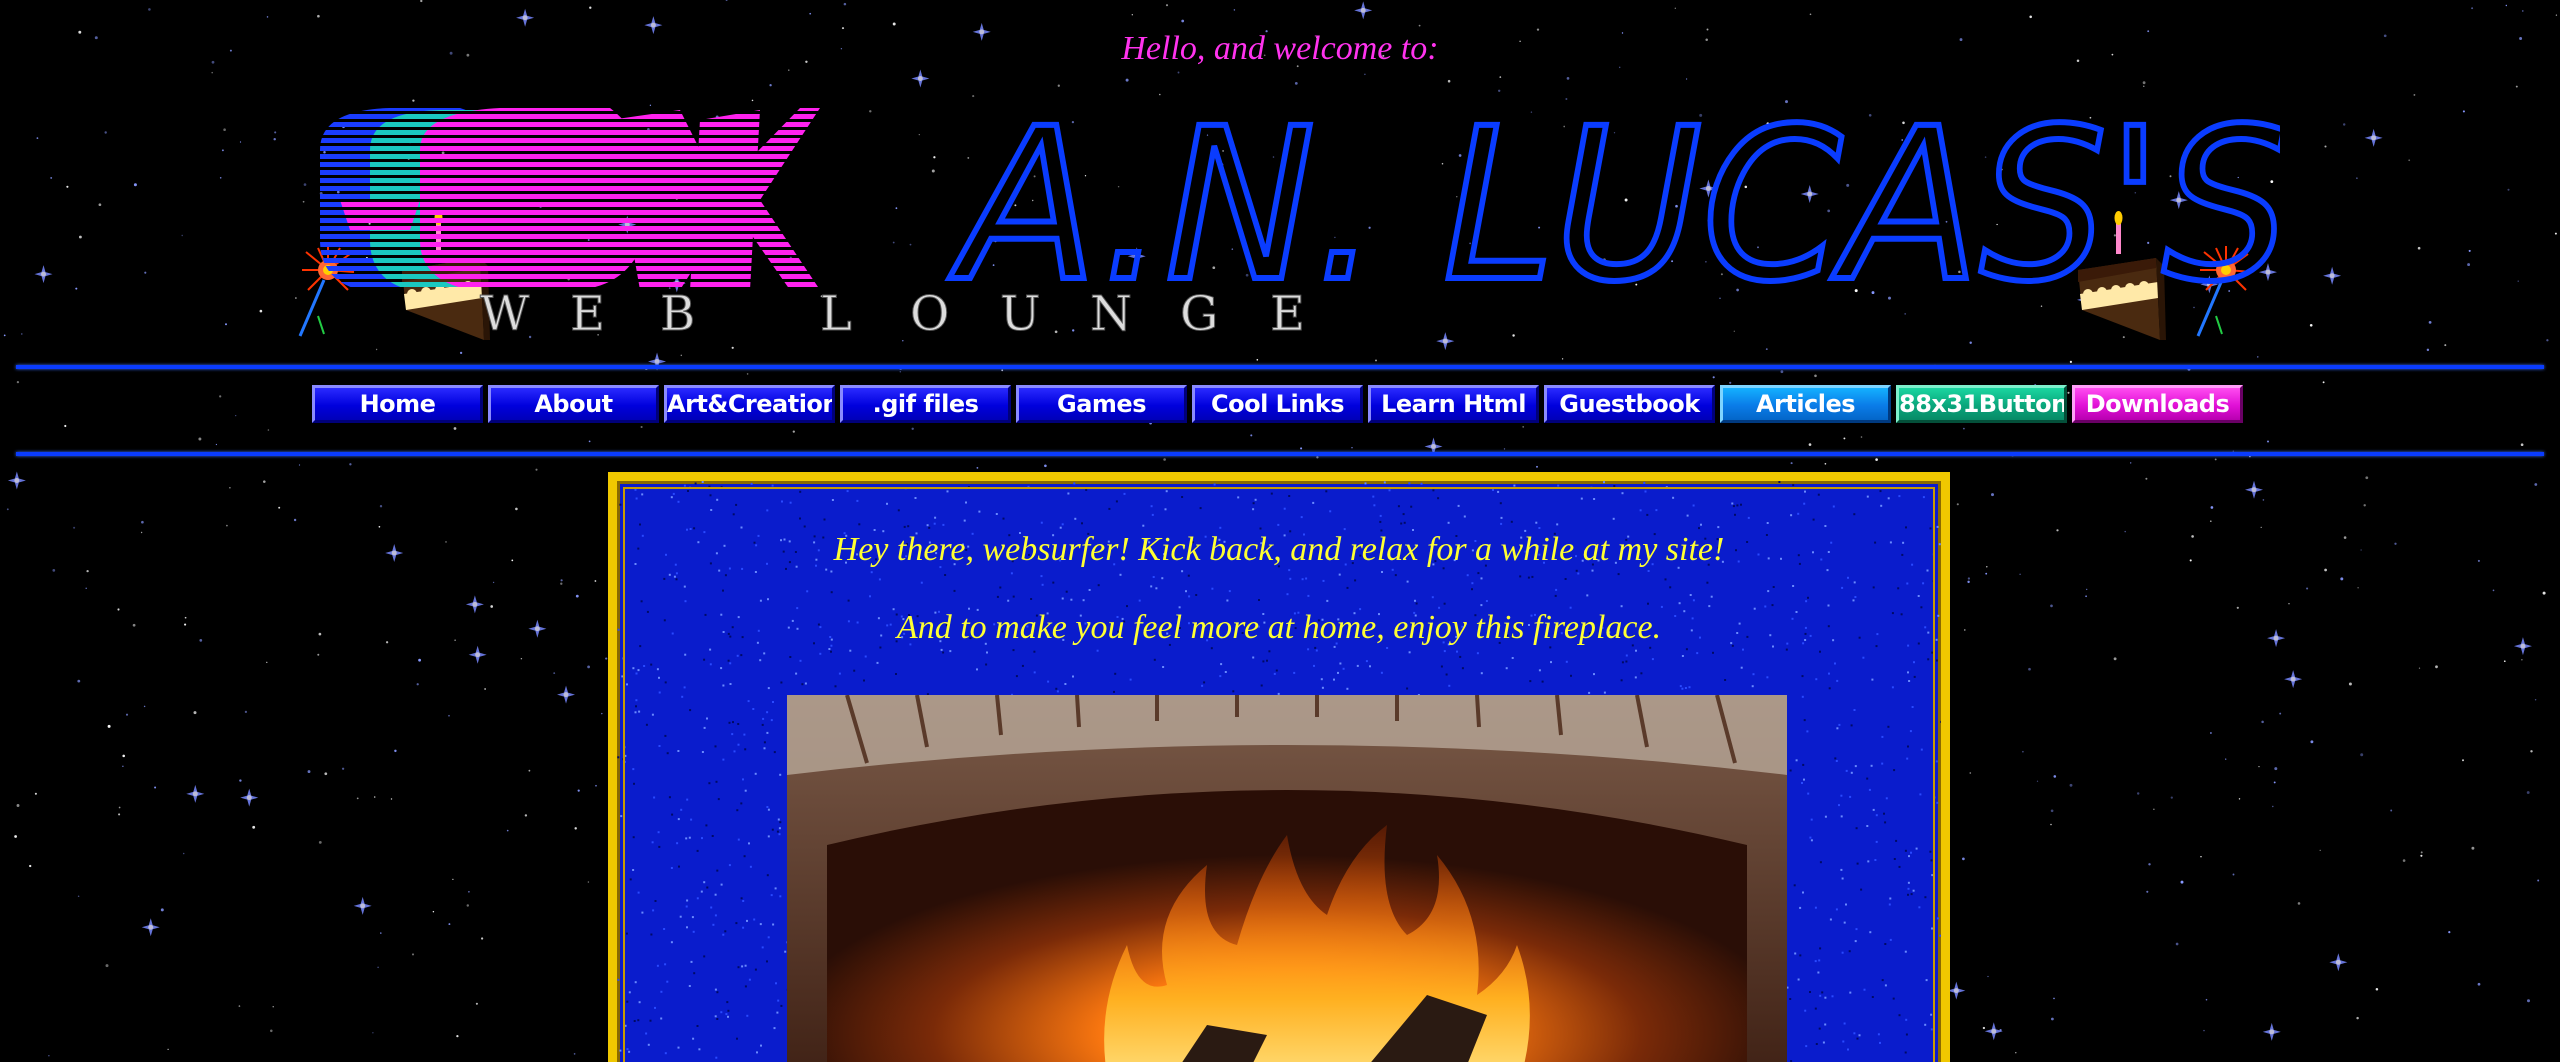 The width and height of the screenshot is (2560, 1062). What do you see at coordinates (1020, 314) in the screenshot?
I see `logo-subtitle-letter: U` at bounding box center [1020, 314].